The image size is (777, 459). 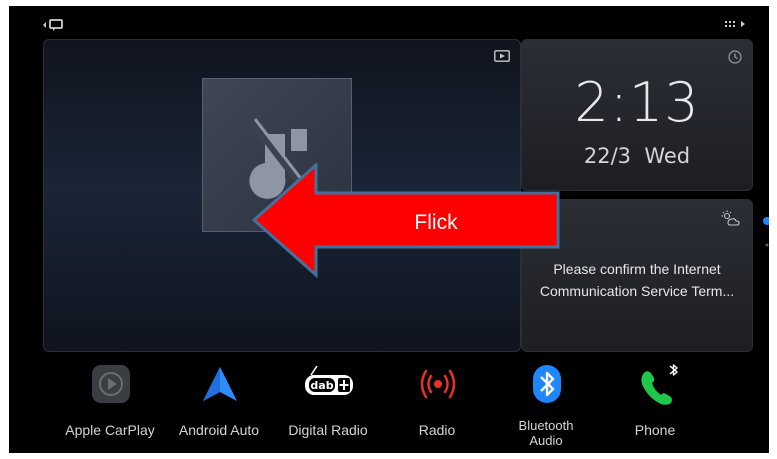 I want to click on app-bluetooth-audio: Bluetooth Audio, so click(x=546, y=407).